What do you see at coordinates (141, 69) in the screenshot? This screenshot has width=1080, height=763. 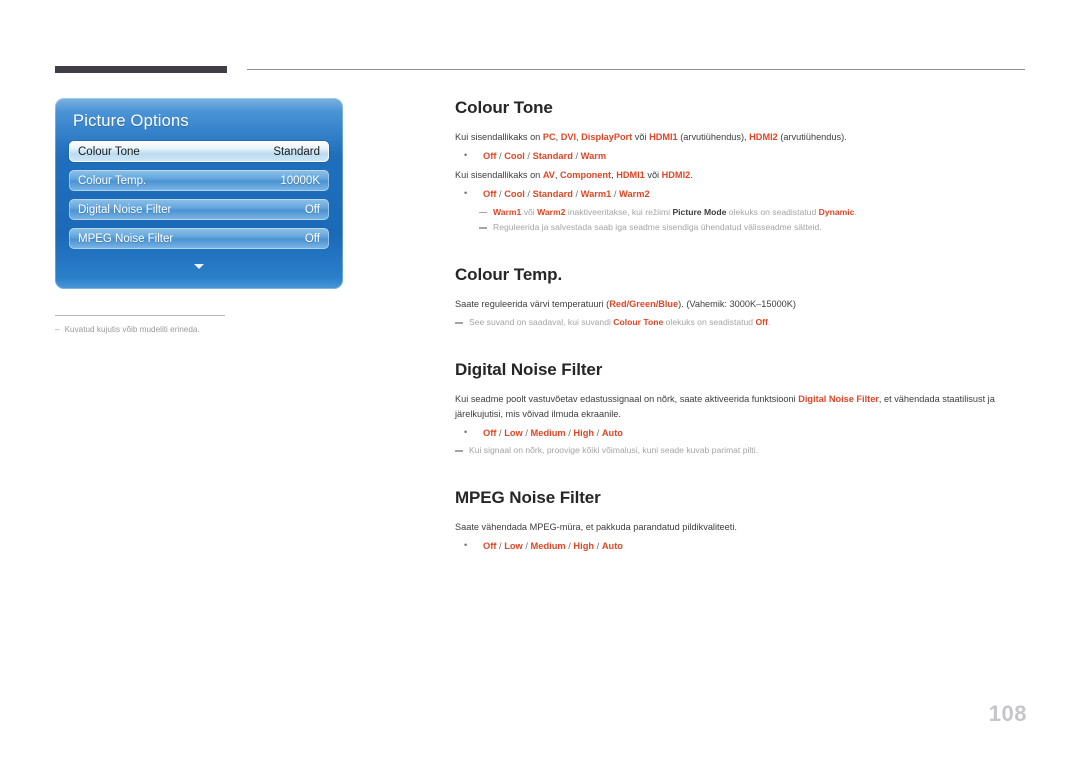 I see `header-rule-thick` at bounding box center [141, 69].